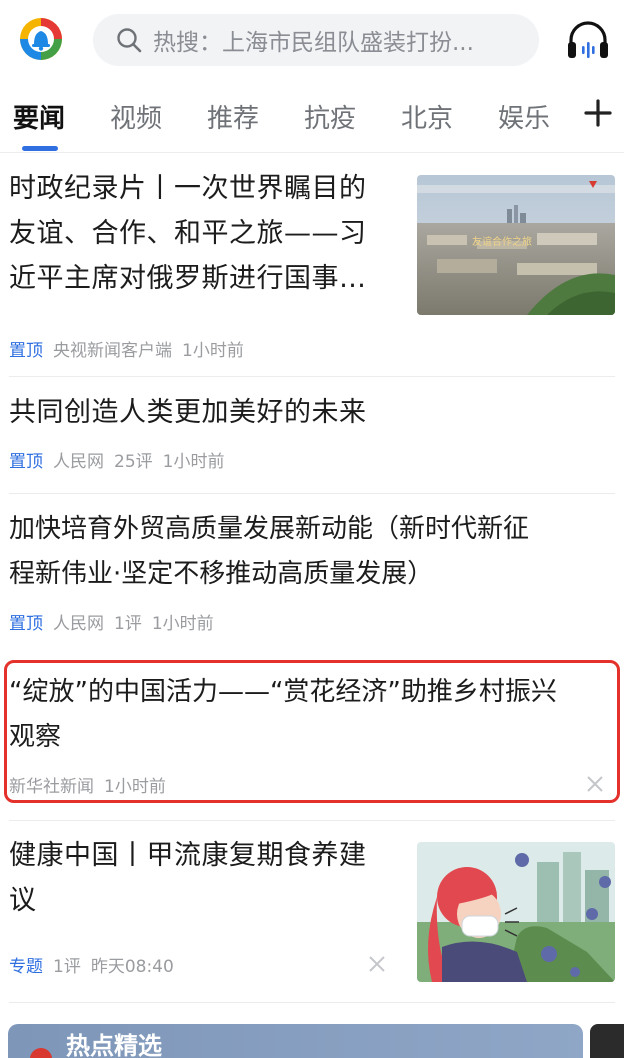  Describe the element at coordinates (502, 241) in the screenshot. I see `thumbnail-caption: 友谊合作之旅` at that location.